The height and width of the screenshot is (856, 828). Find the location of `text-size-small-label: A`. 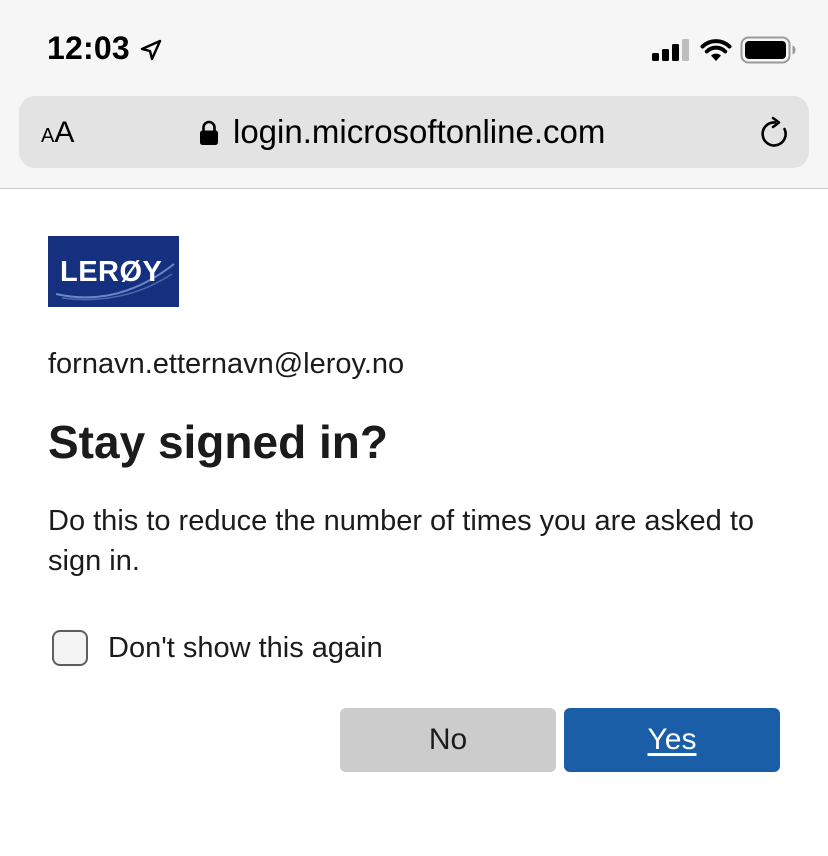

text-size-small-label: A is located at coordinates (48, 136).